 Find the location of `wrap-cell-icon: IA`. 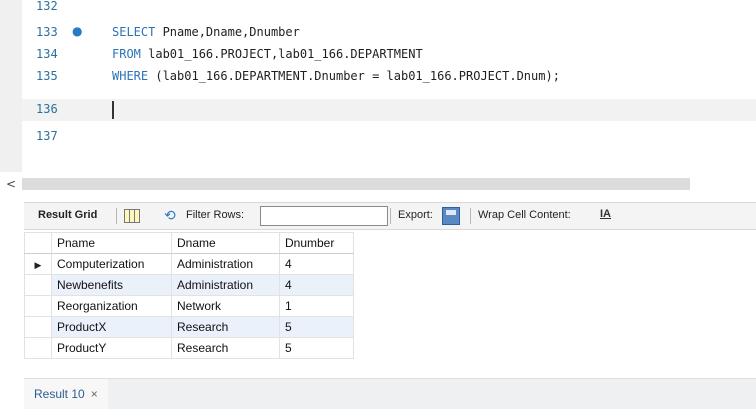

wrap-cell-icon: IA is located at coordinates (605, 214).